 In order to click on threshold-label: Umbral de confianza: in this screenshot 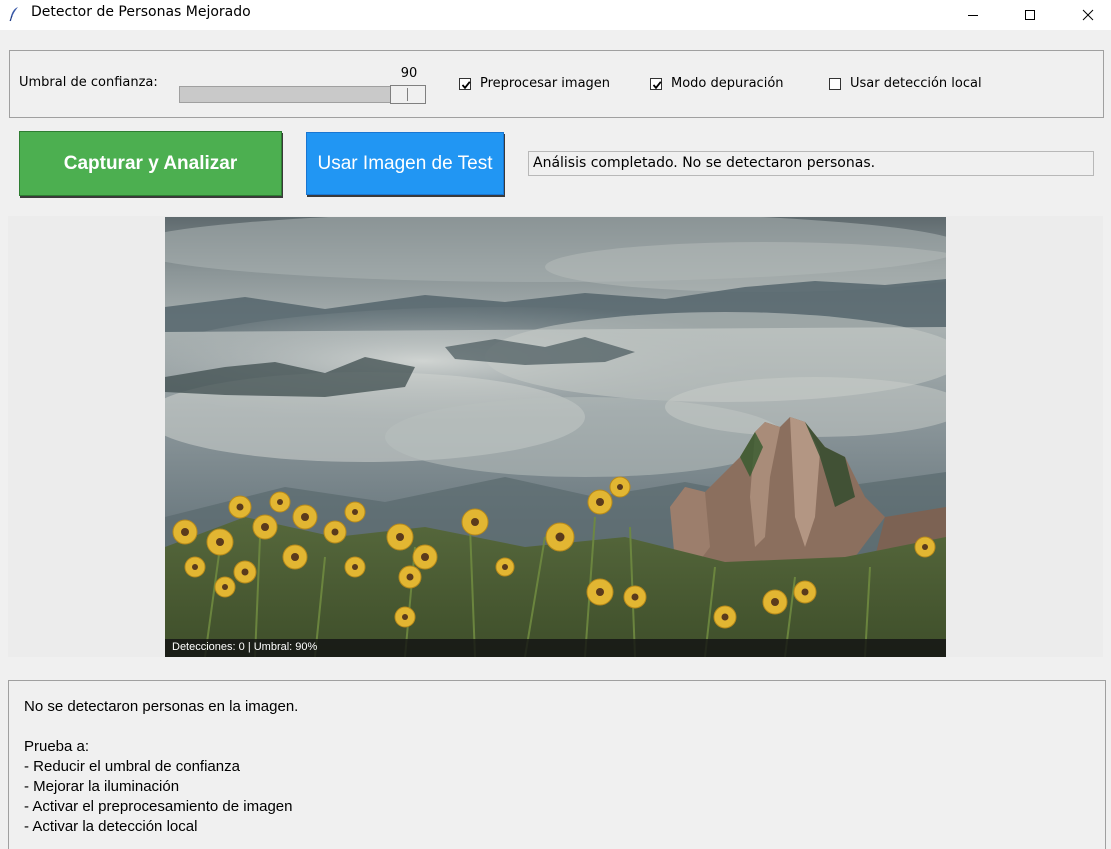, I will do `click(88, 82)`.